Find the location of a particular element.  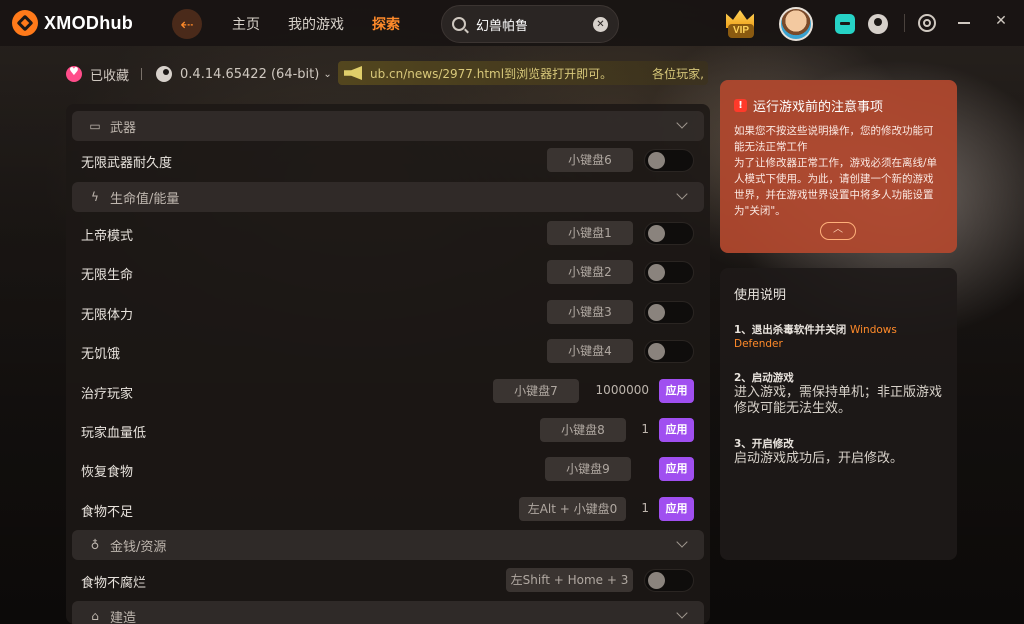

chevron-down-icon: ⌄ is located at coordinates (327, 74).